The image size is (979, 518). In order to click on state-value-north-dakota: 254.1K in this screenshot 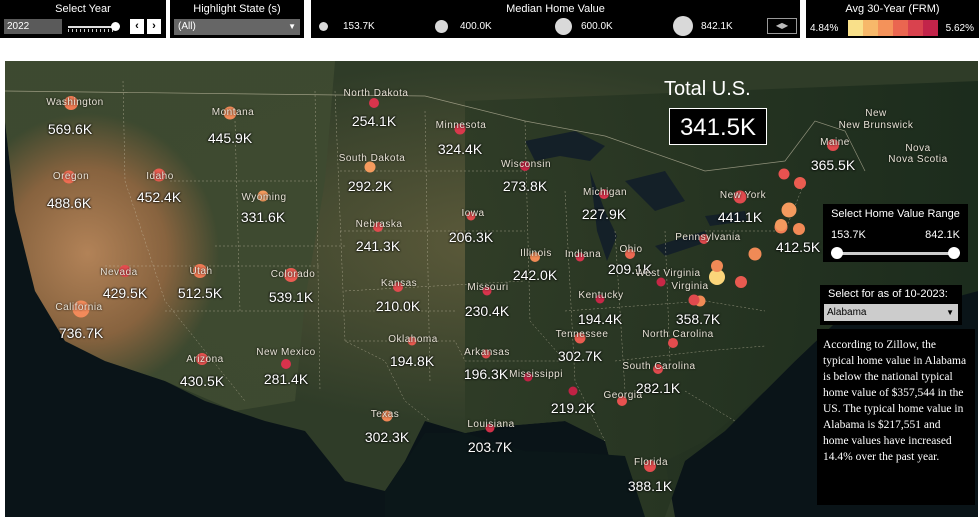, I will do `click(374, 121)`.